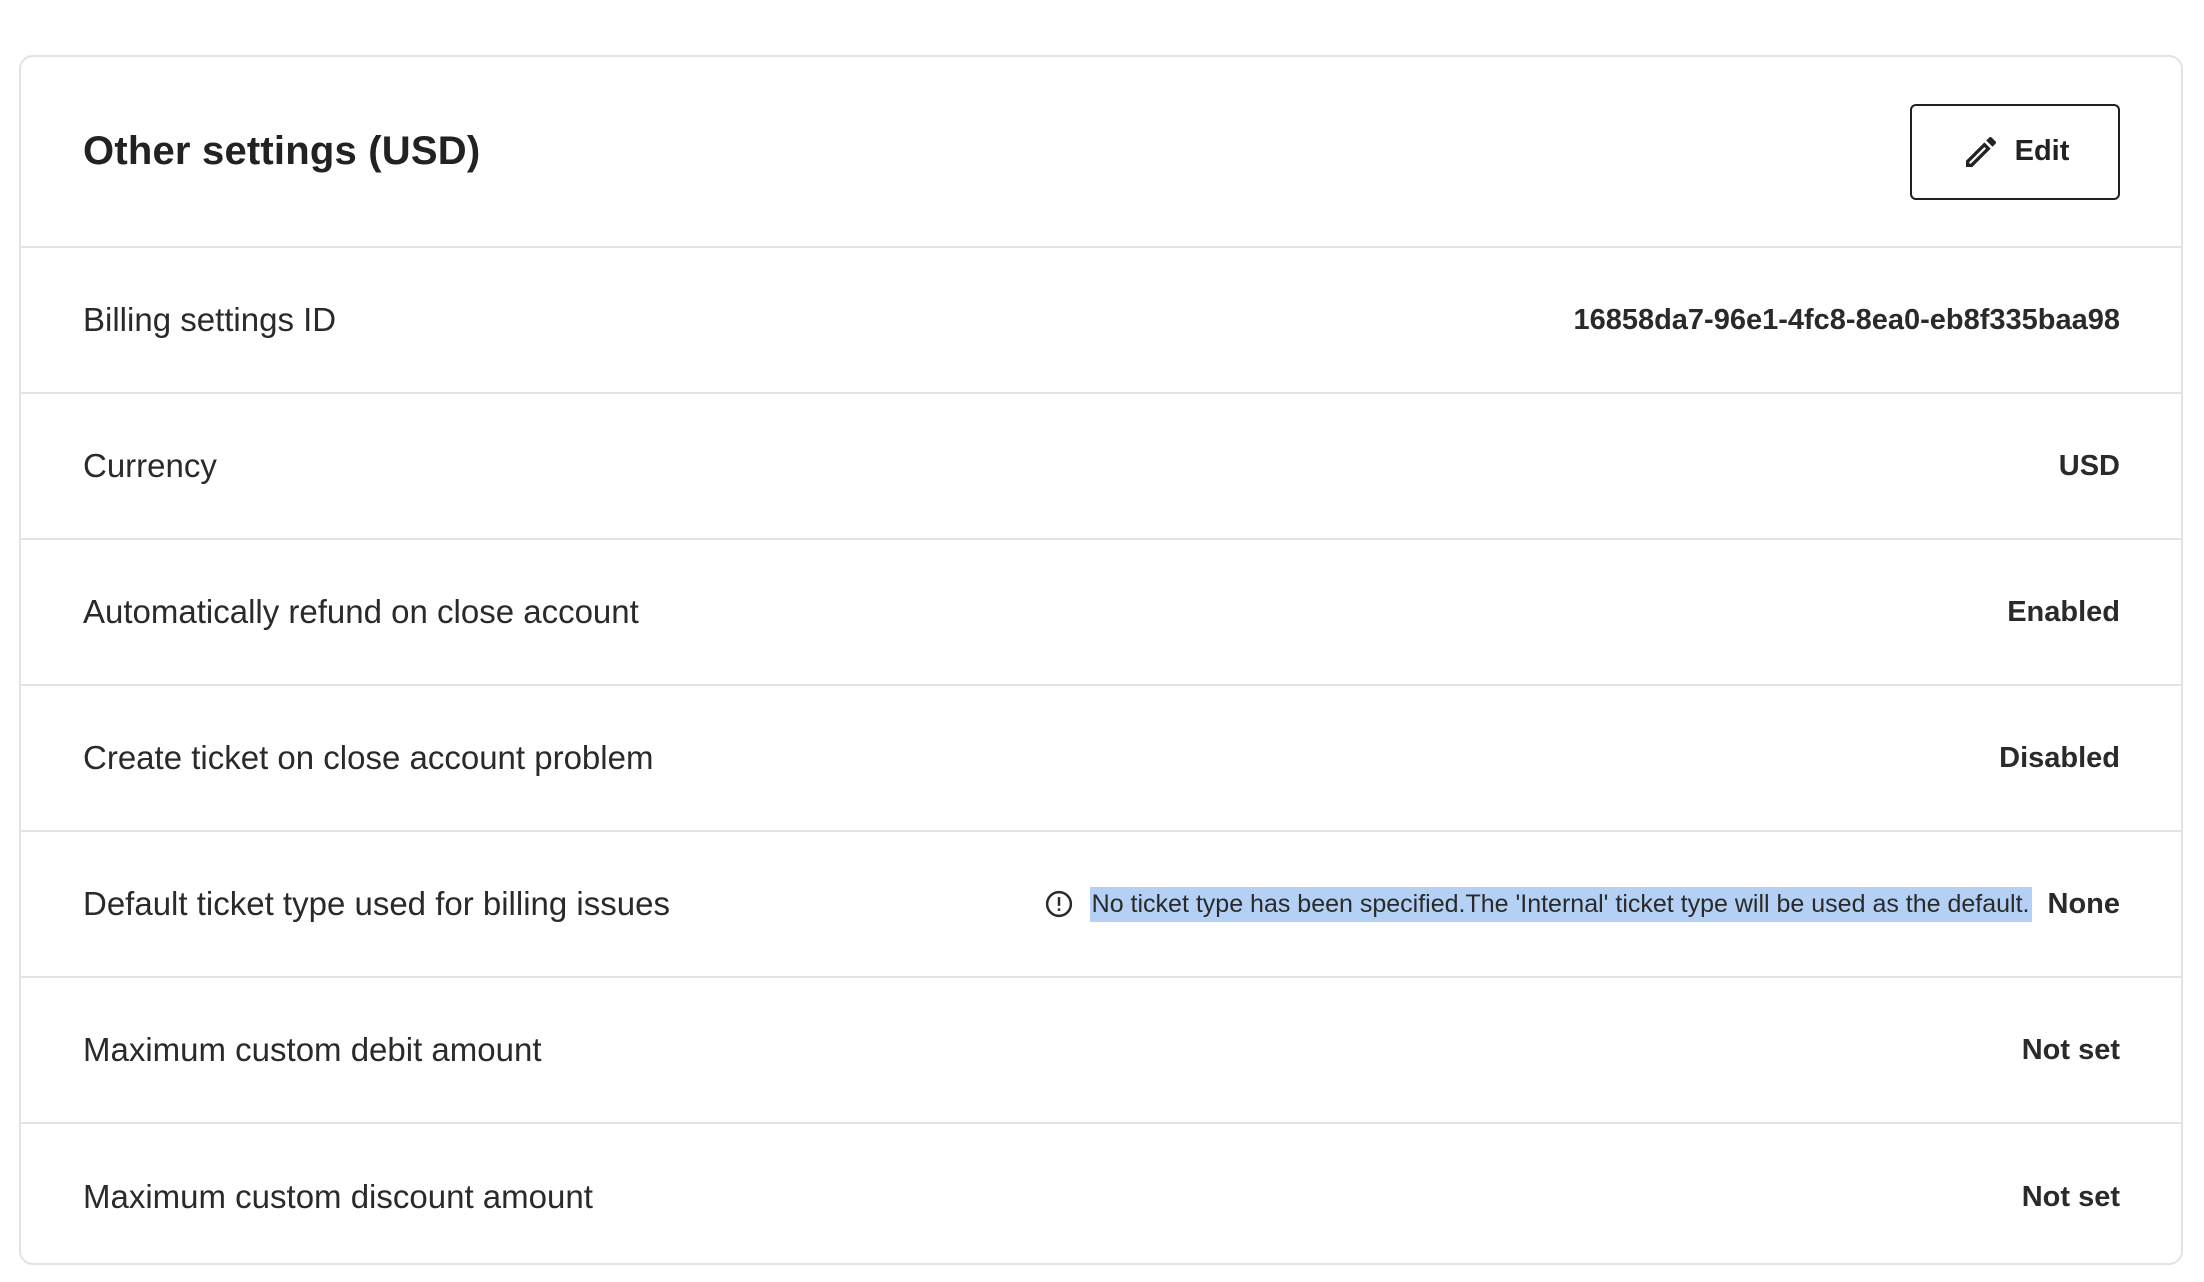 This screenshot has width=2204, height=1282. I want to click on row-label: Maximum custom discount amount, so click(338, 1196).